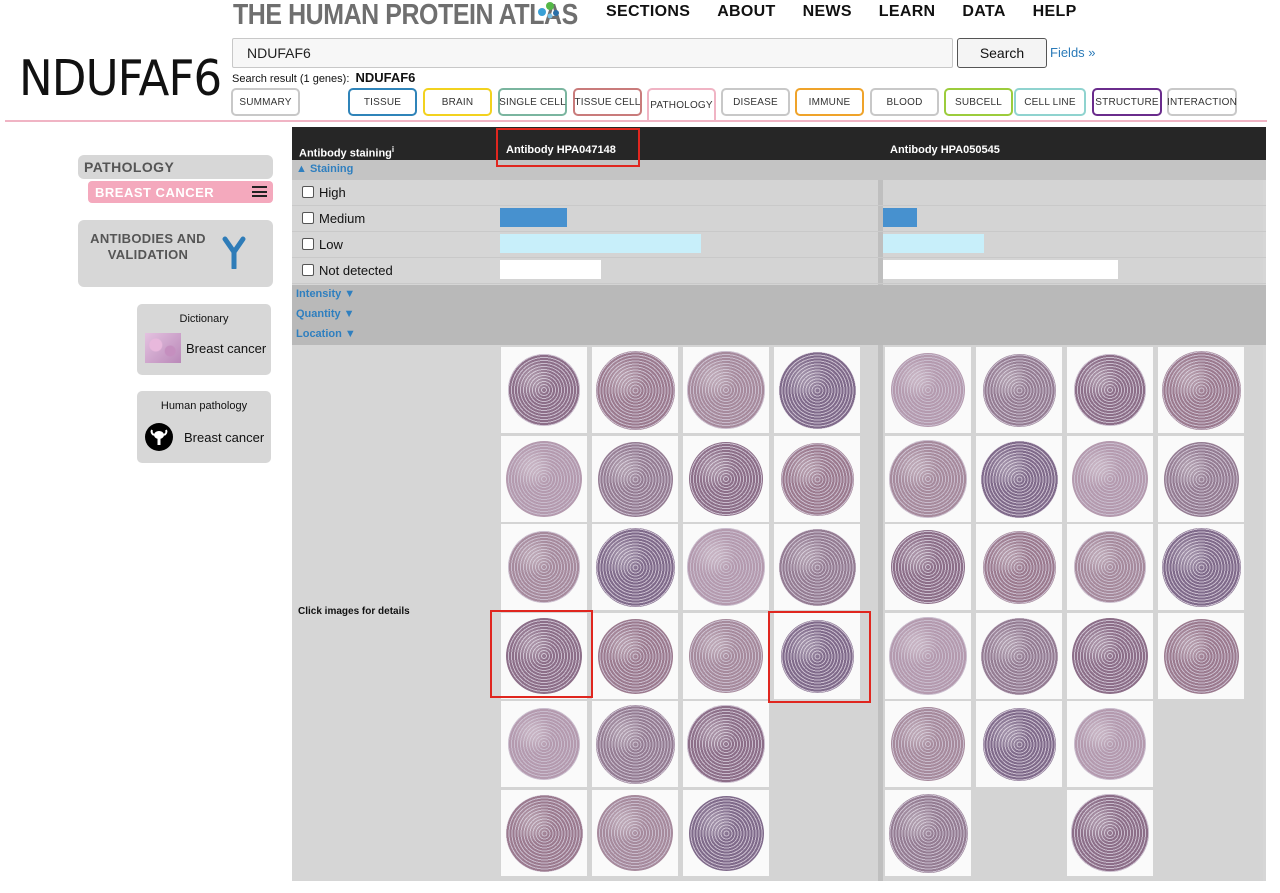 The image size is (1280, 893). What do you see at coordinates (356, 270) in the screenshot?
I see `staining-row-label: Not detected` at bounding box center [356, 270].